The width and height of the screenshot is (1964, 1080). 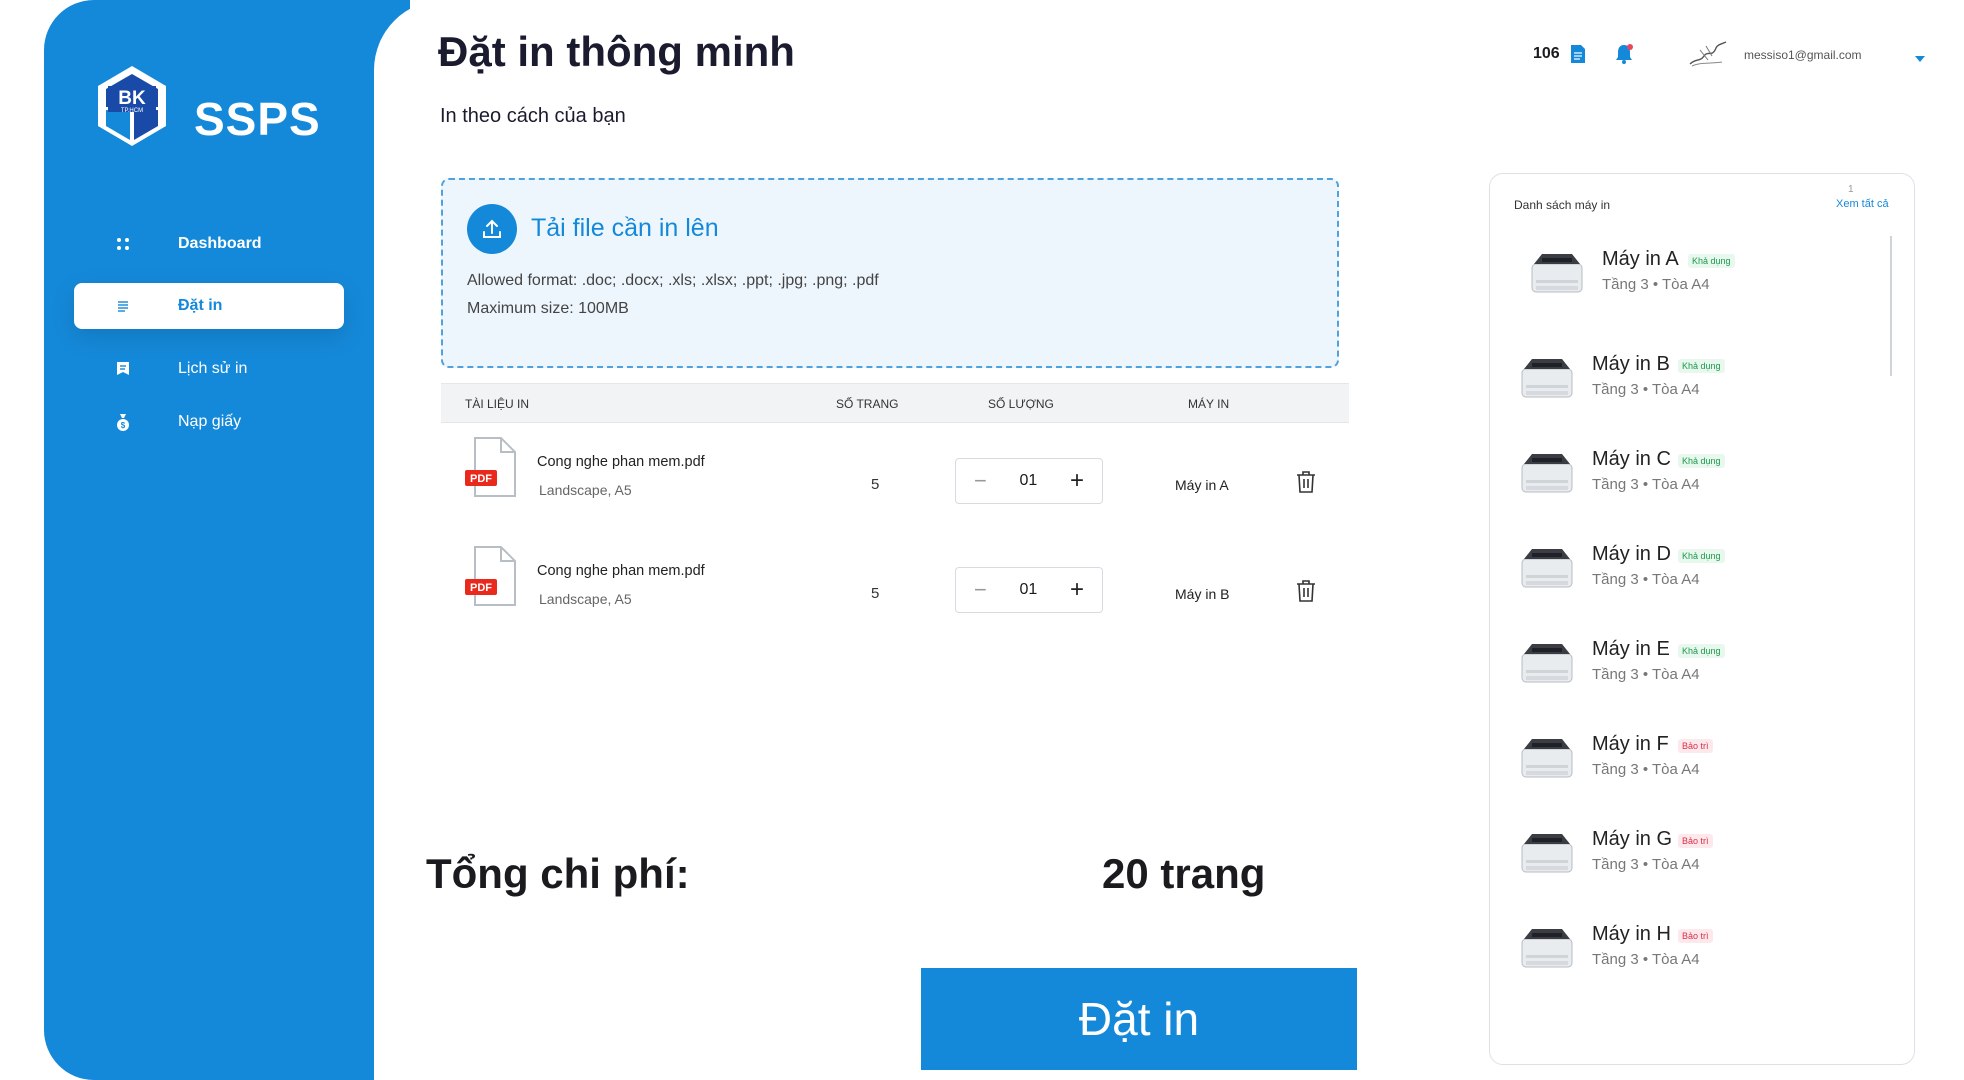 I want to click on page-icon, so click(x=1577, y=54).